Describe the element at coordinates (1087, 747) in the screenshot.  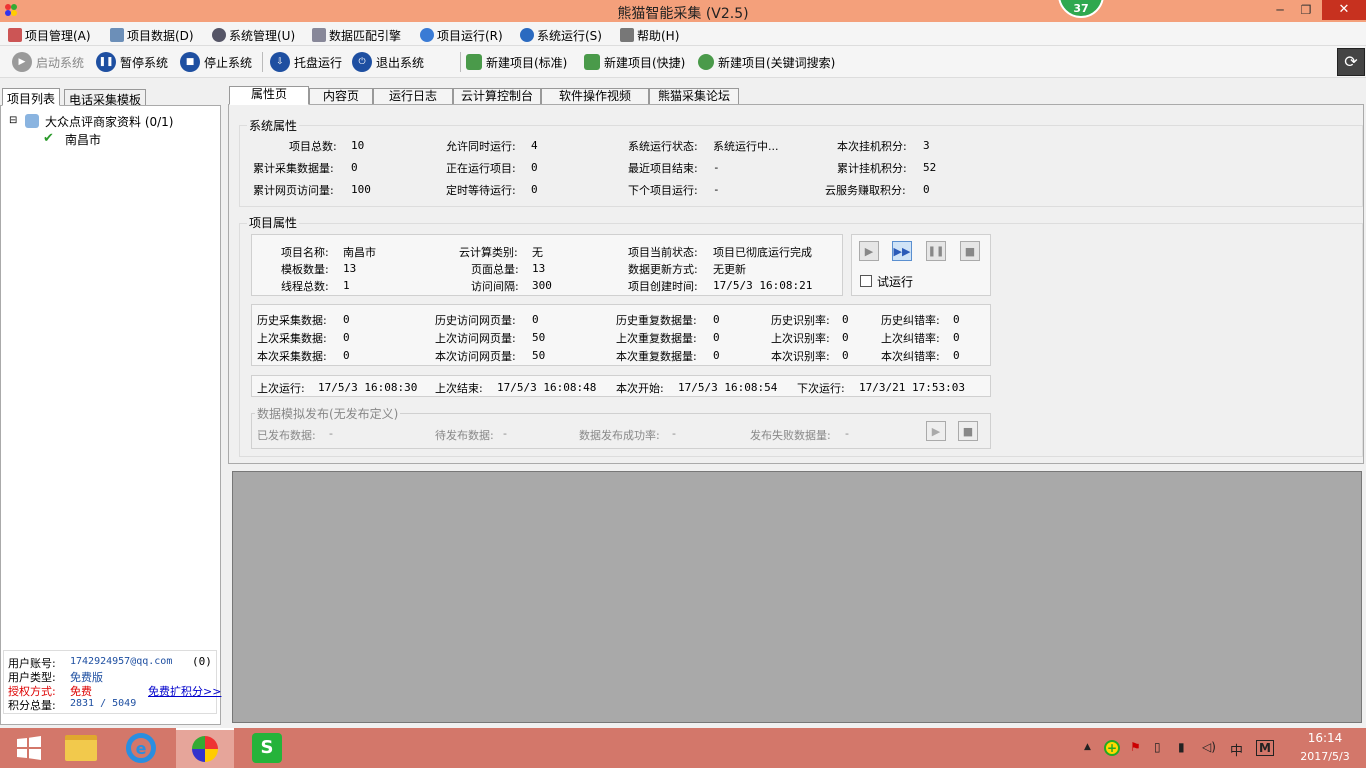
I see `tray-expand-icon: ▲` at that location.